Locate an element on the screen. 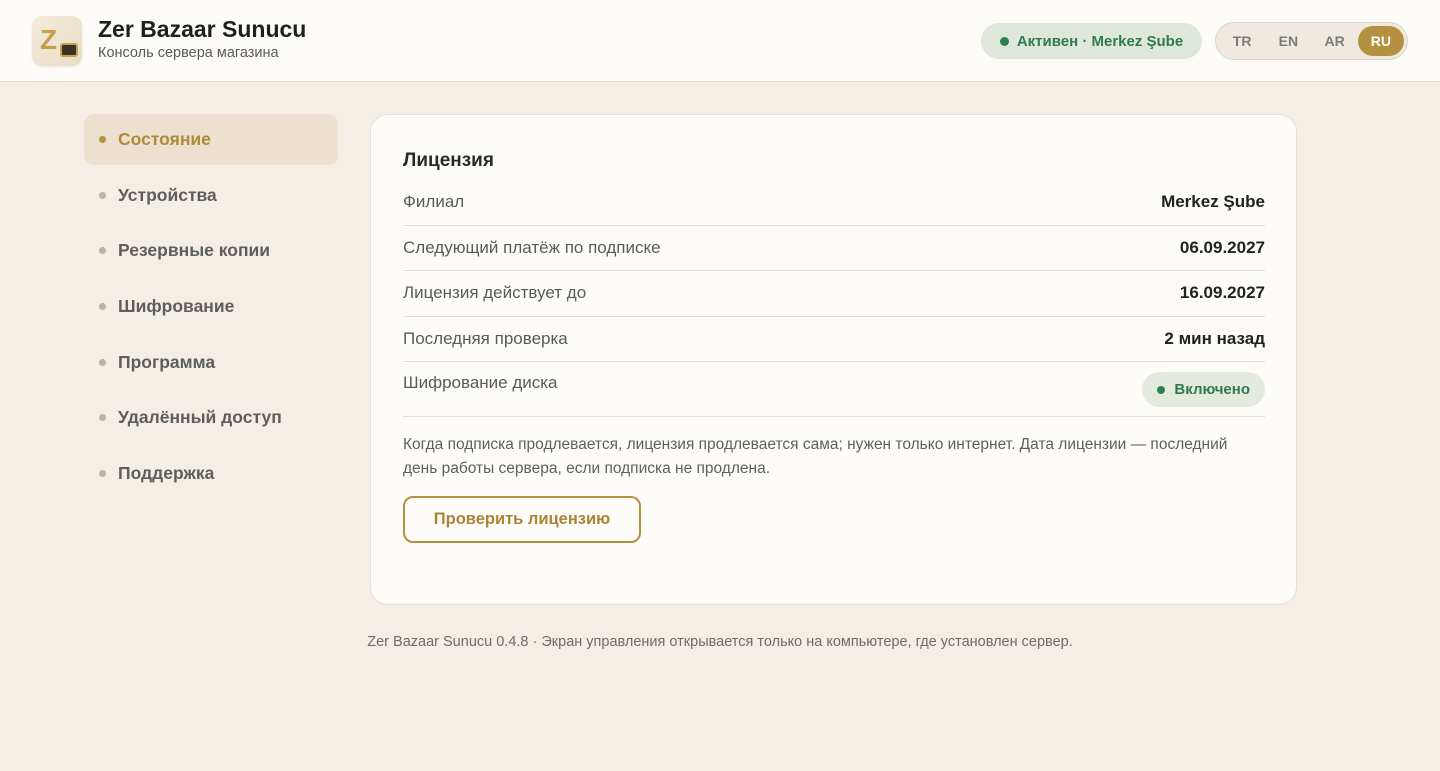 The width and height of the screenshot is (1440, 771). sidebar-item-backups: Резервные копии is located at coordinates (211, 250).